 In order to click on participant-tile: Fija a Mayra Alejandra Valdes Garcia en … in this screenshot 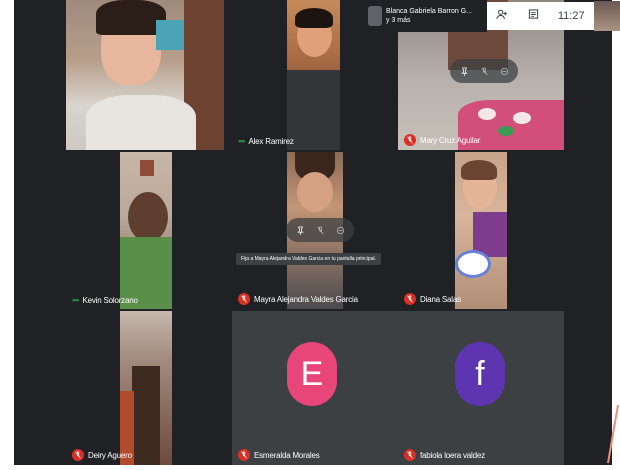, I will do `click(315, 230)`.